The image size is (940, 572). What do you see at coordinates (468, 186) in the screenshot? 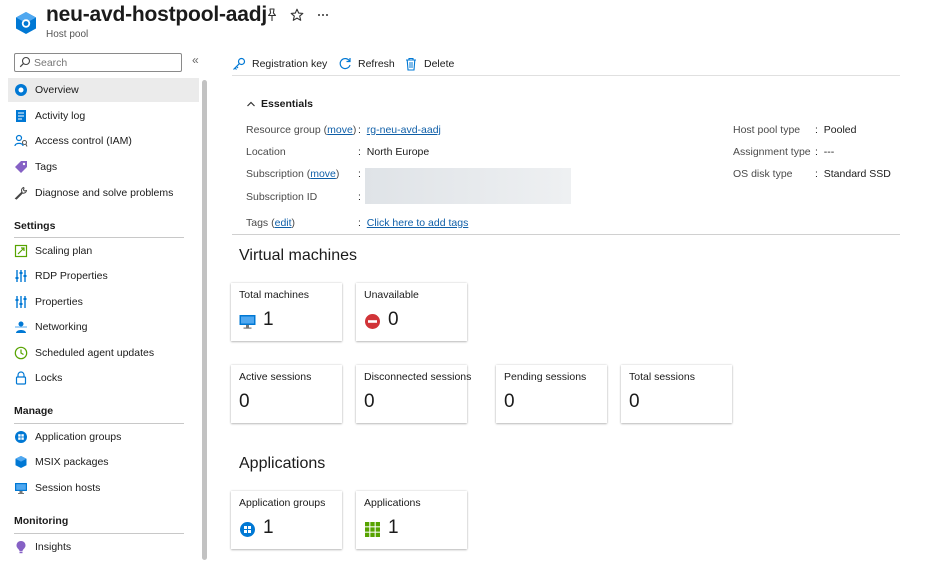
I see `redacted-subscription-block` at bounding box center [468, 186].